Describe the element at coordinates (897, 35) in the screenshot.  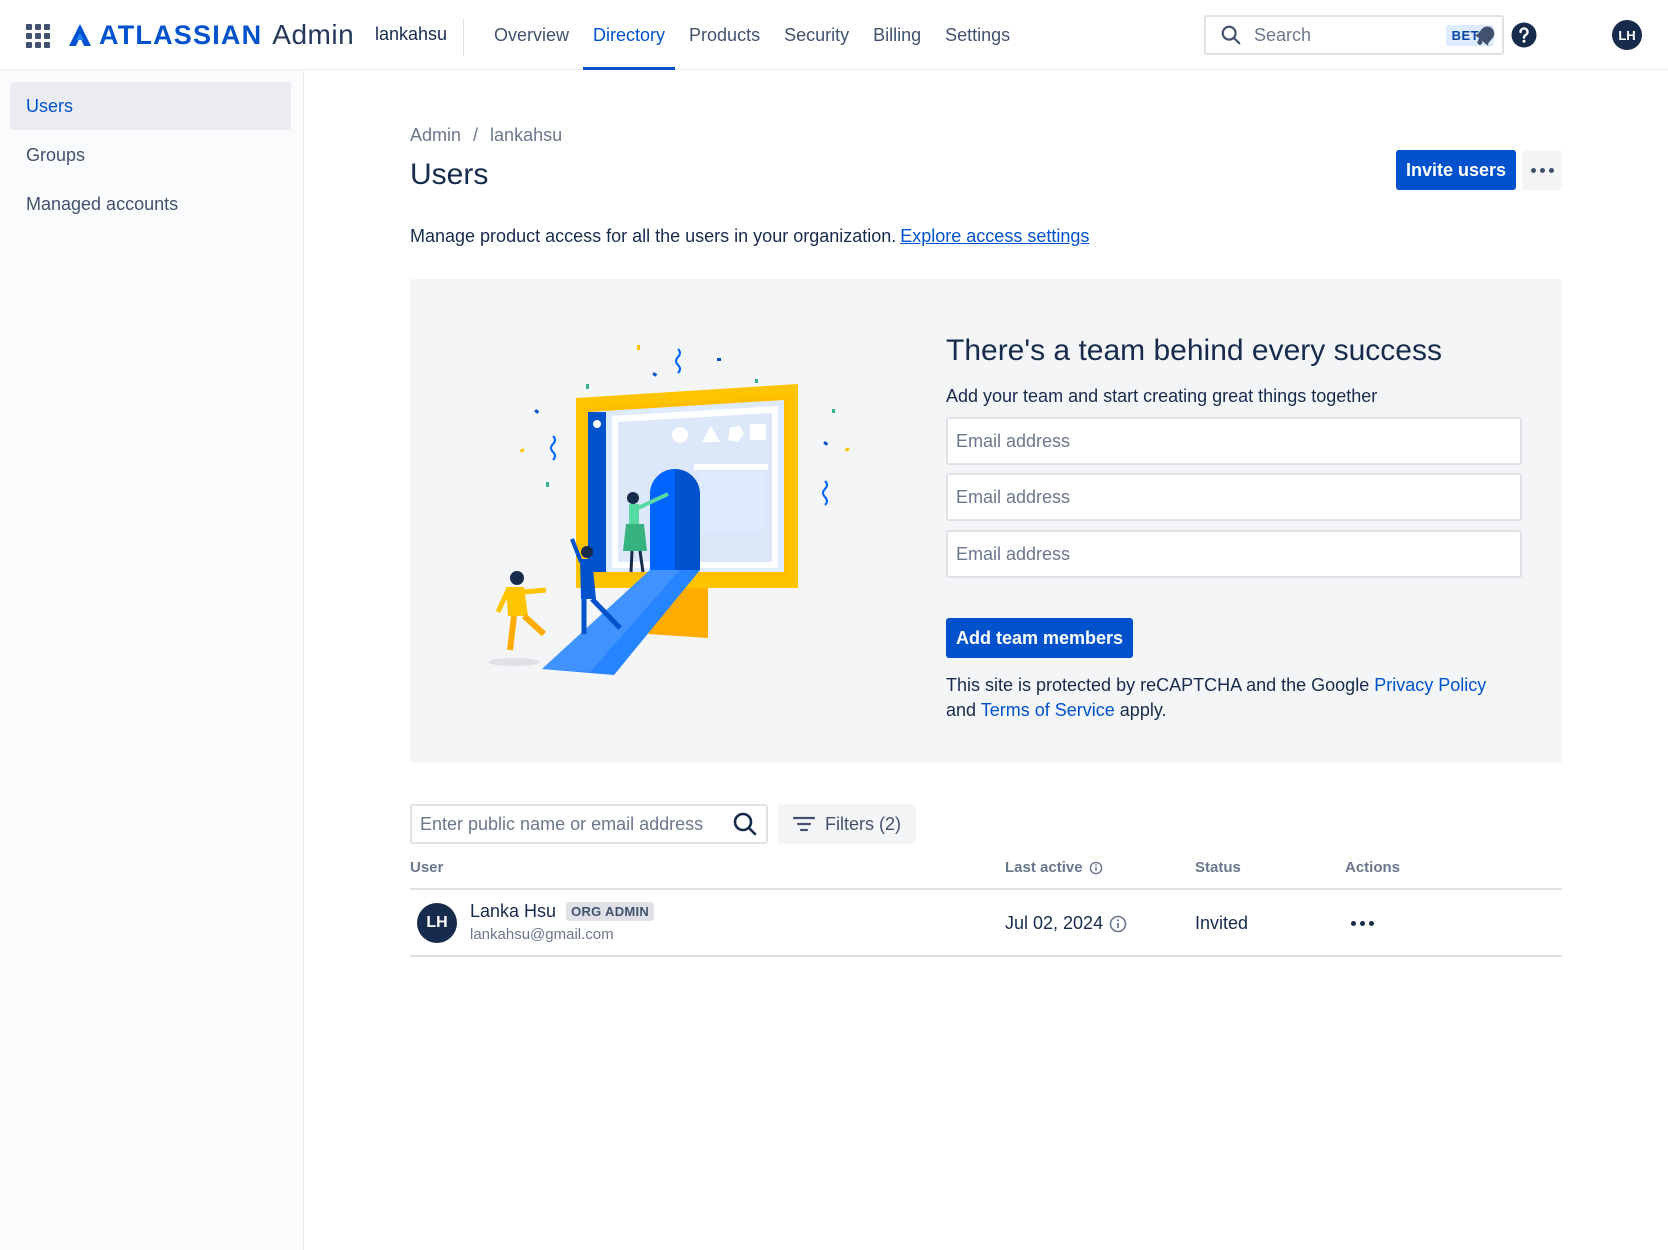
I see `nav-billing: Billing` at that location.